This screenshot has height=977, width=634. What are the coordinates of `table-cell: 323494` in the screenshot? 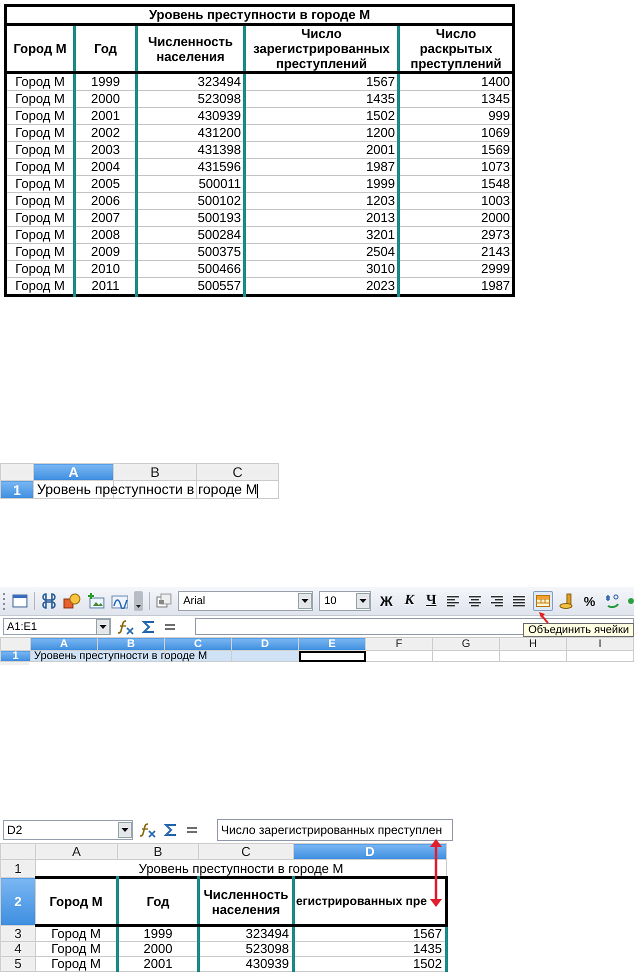 It's located at (190, 81).